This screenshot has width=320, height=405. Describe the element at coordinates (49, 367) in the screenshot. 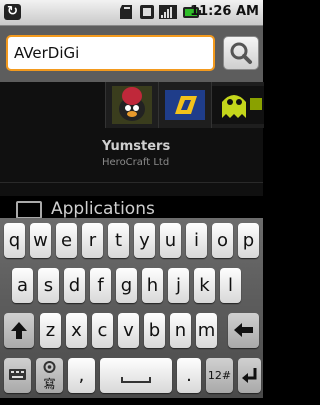

I see `gear-icon` at that location.